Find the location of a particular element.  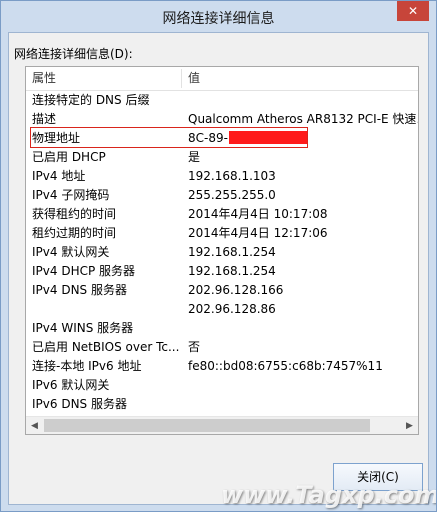

table-row: IPv4 默认网关 192.168.1.254 is located at coordinates (222, 252).